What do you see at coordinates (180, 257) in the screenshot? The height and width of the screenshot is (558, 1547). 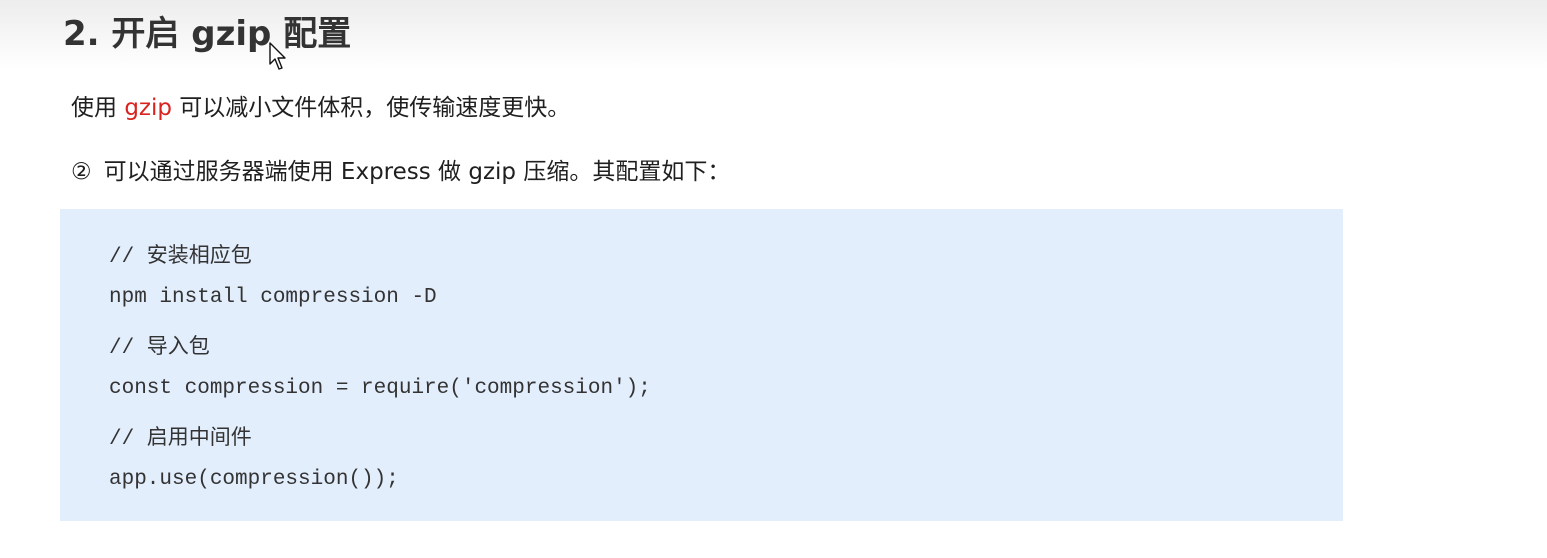 I see `code-line-comment-install: // 安装相应包` at bounding box center [180, 257].